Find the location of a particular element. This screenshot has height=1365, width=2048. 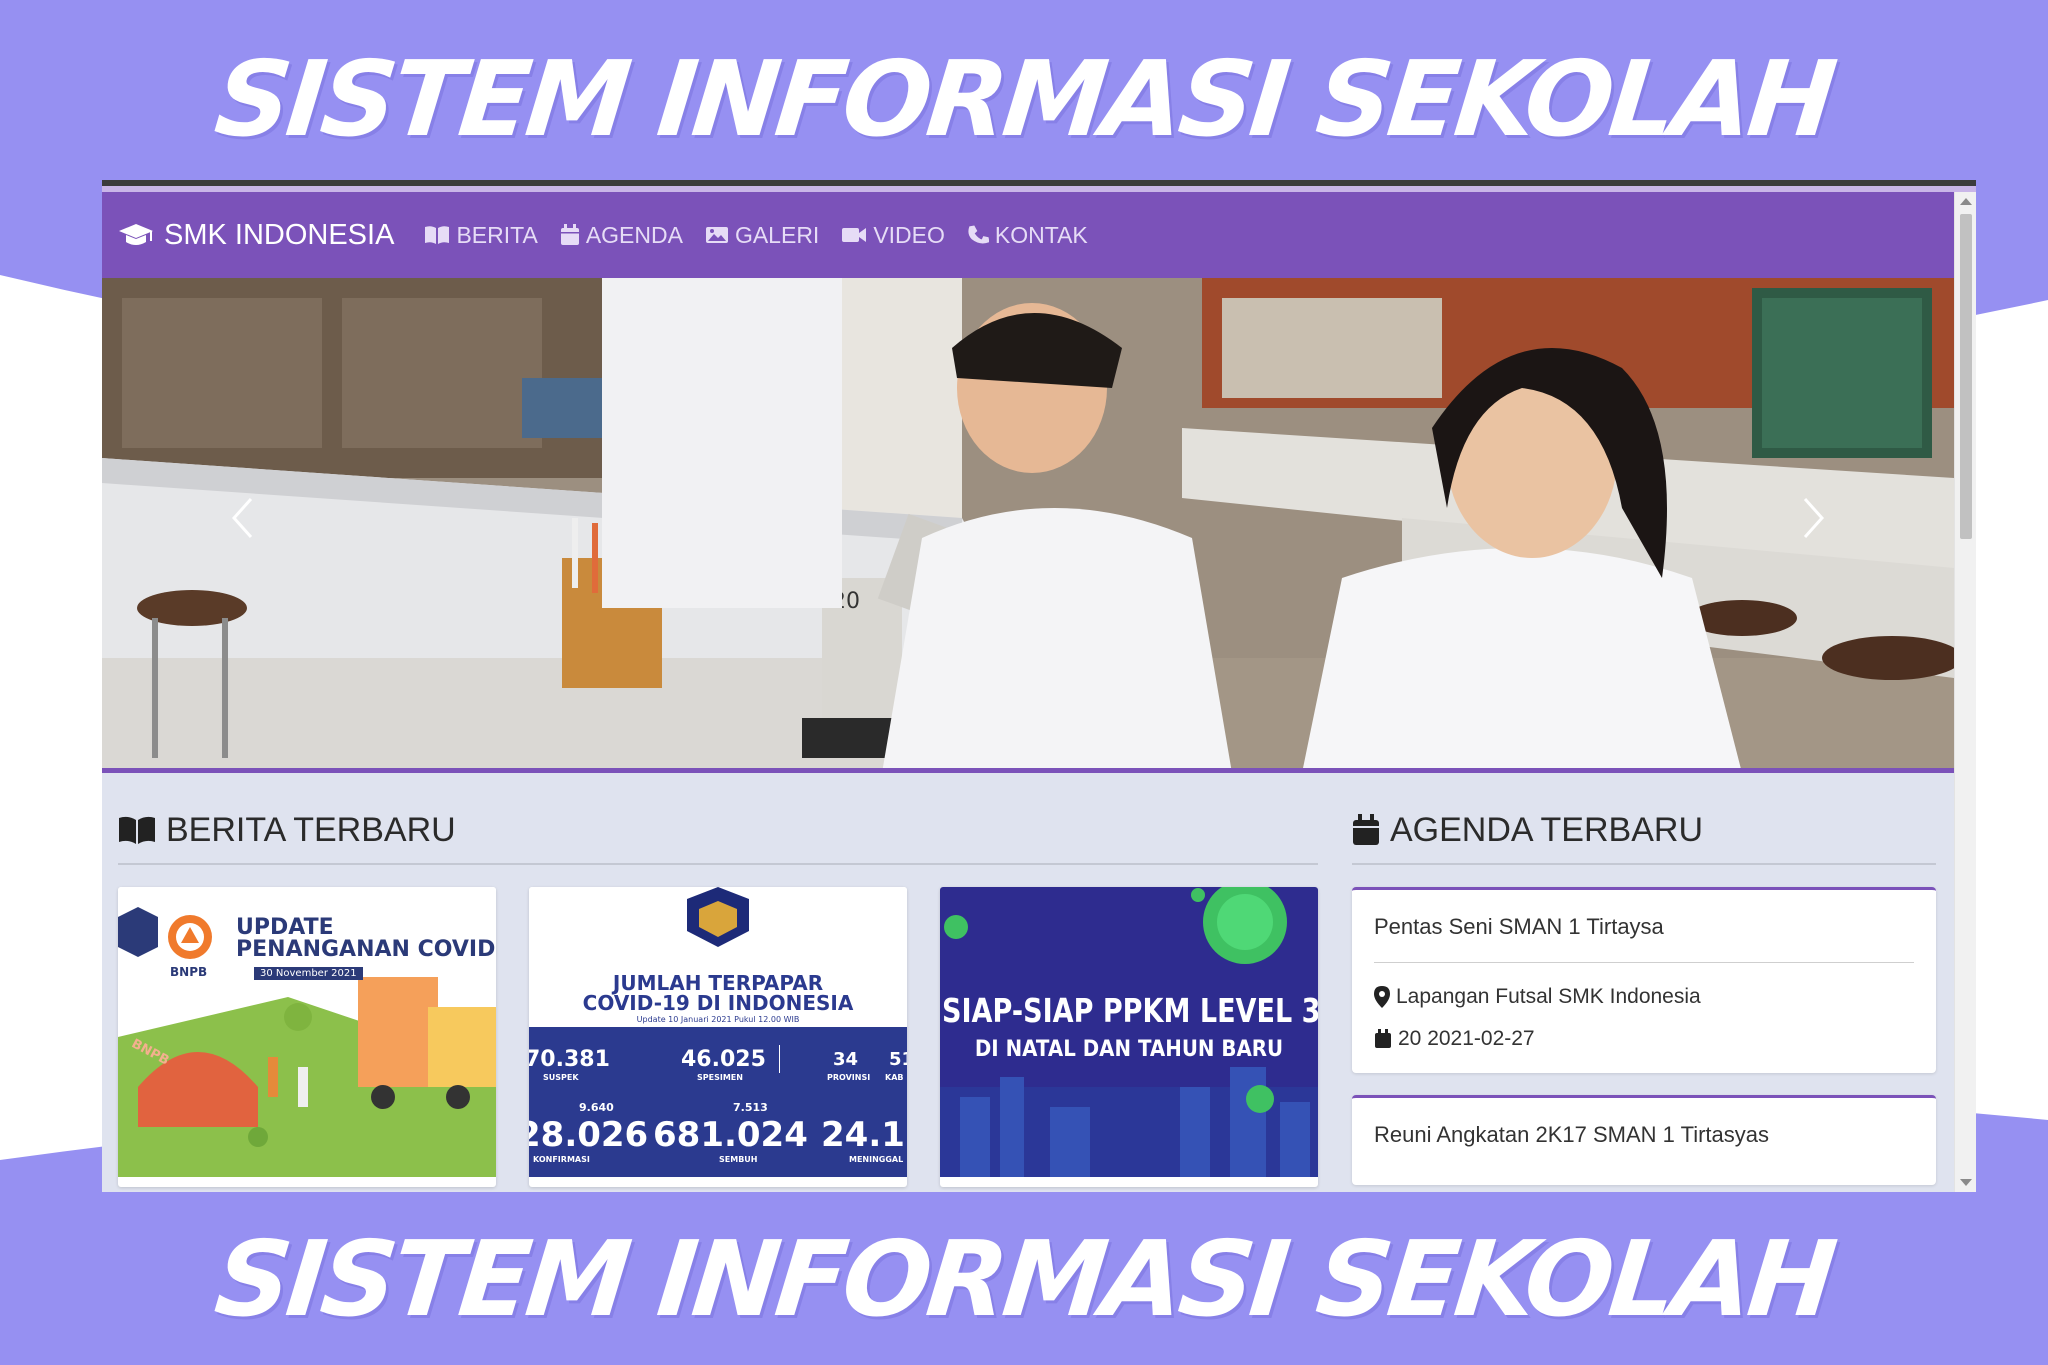

total-konfirmasi-label: KONFIRMASI is located at coordinates (561, 1159).